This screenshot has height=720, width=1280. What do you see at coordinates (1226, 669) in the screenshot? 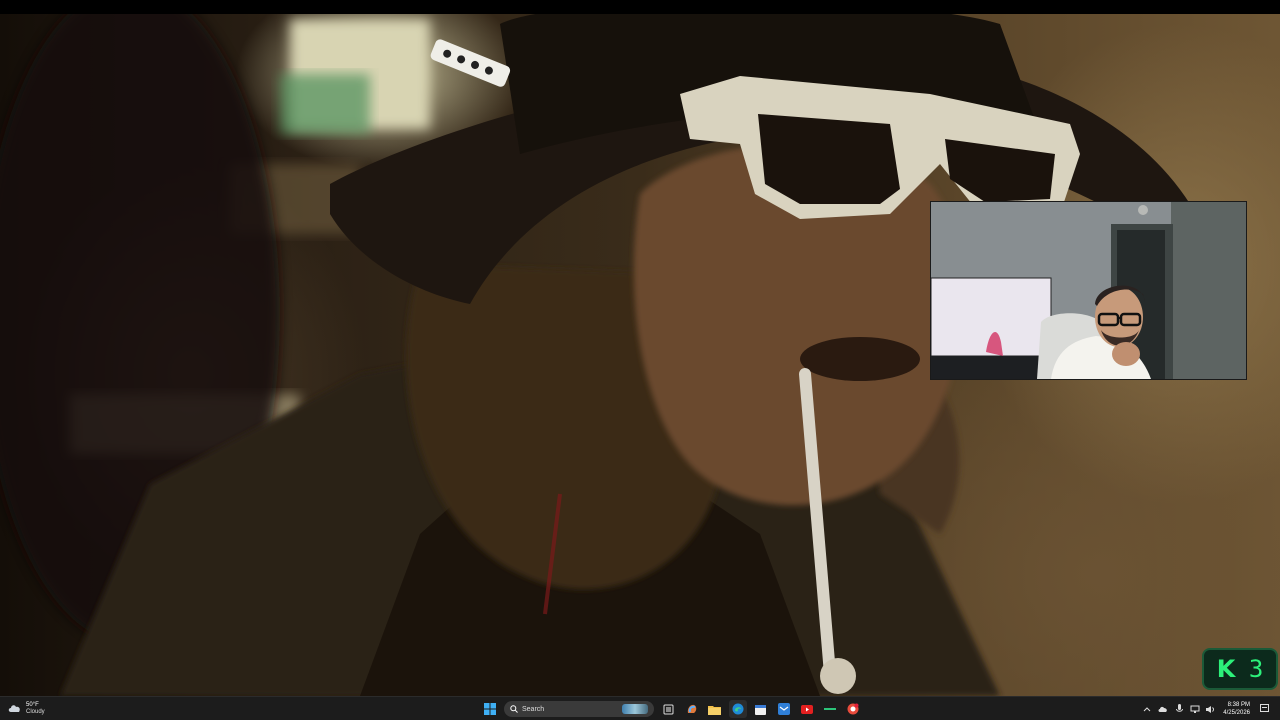
I see `badge-letter: K` at bounding box center [1226, 669].